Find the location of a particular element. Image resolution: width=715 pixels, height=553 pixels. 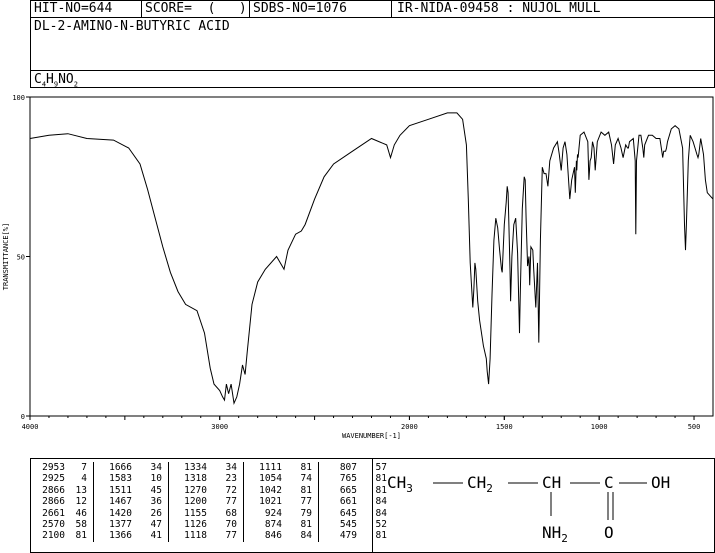

peak-wavenumber: 1511 is located at coordinates (120, 490).